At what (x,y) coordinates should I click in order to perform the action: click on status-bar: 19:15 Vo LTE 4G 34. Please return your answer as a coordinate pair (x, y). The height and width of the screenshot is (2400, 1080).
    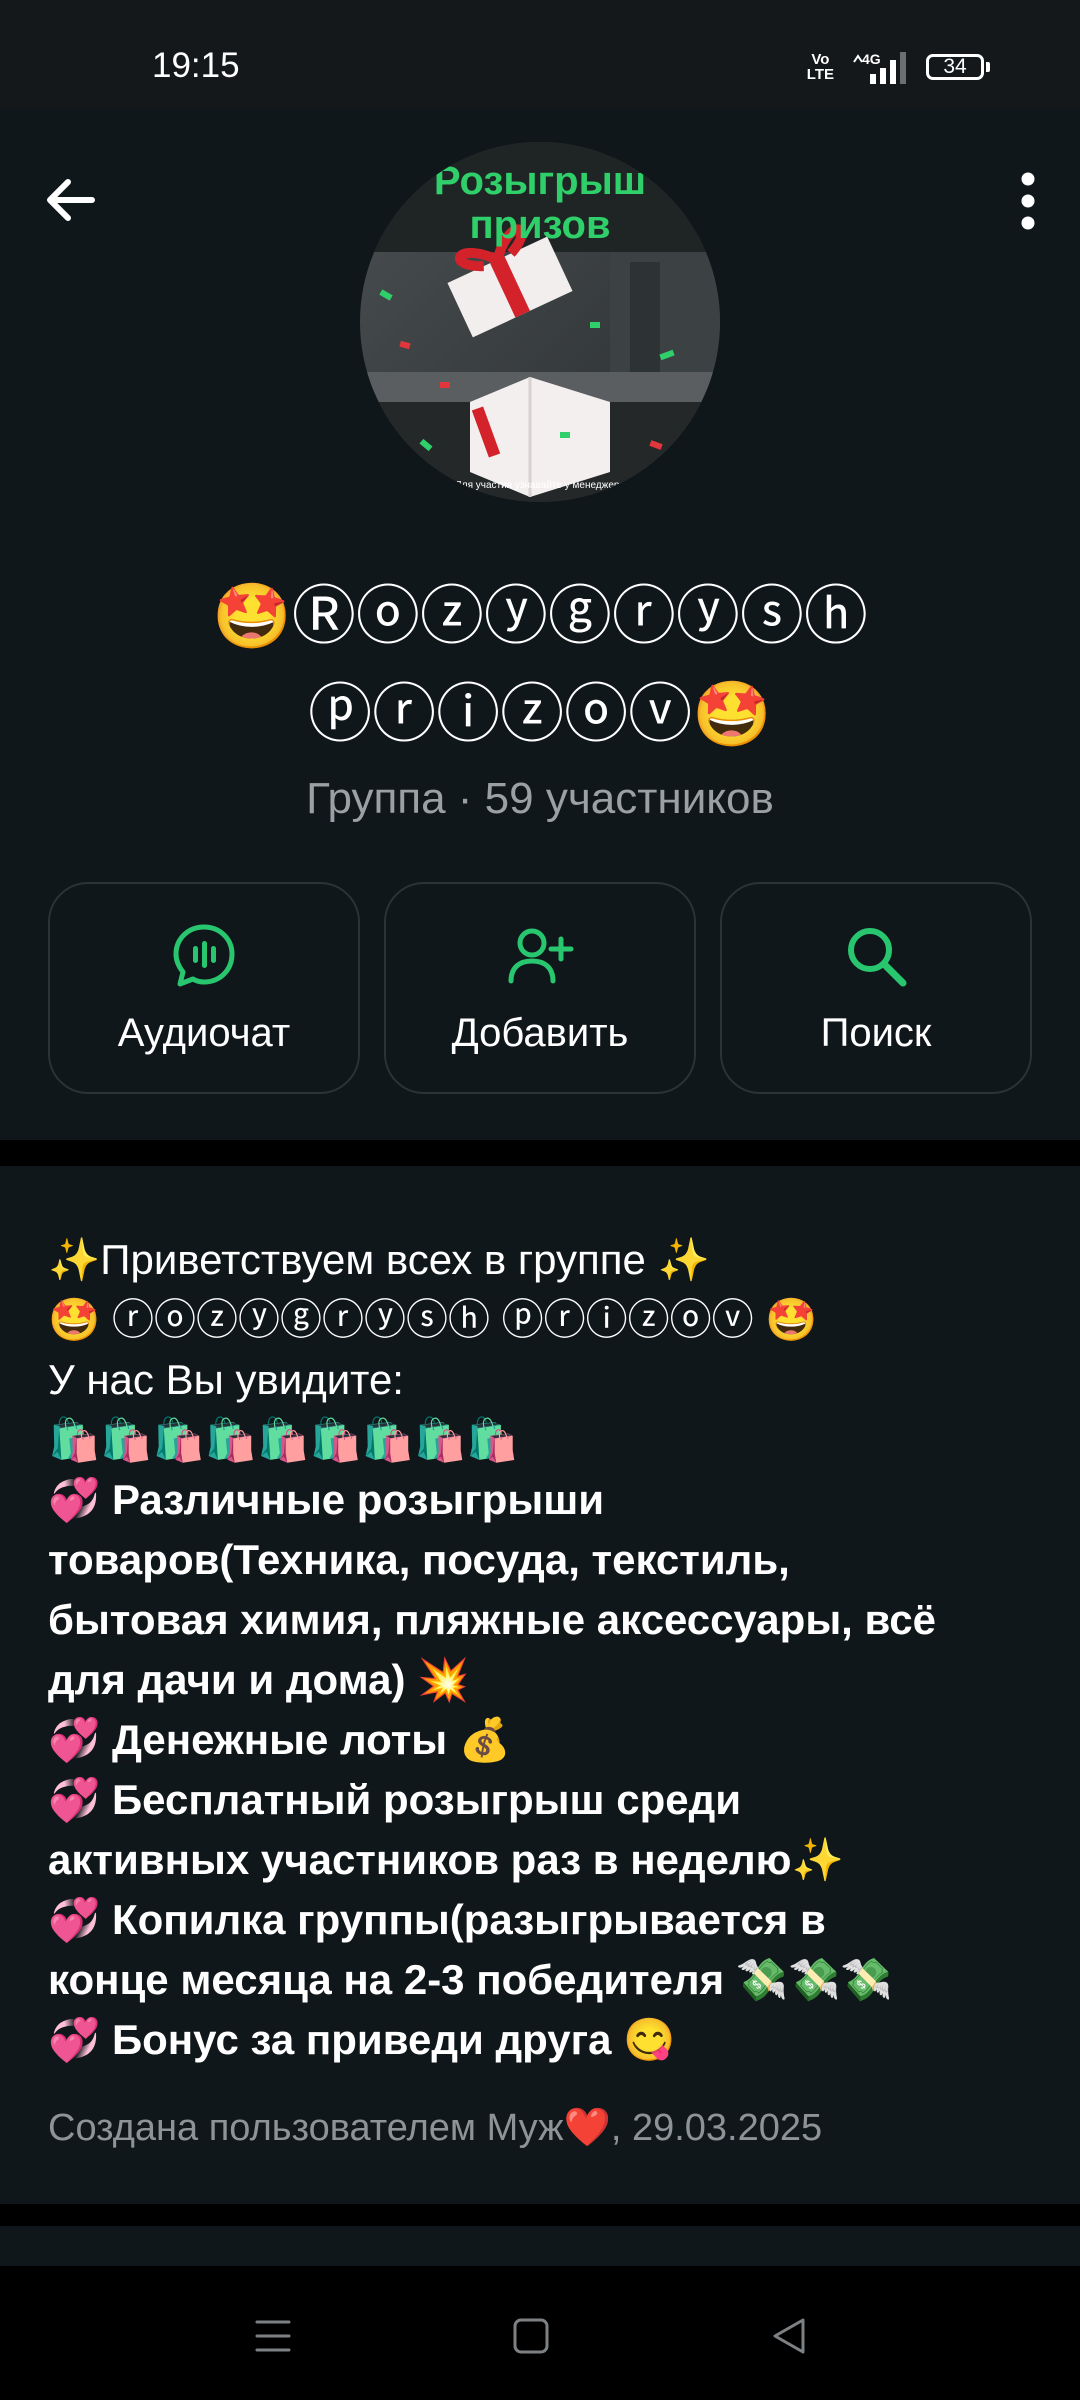
    Looking at the image, I should click on (540, 54).